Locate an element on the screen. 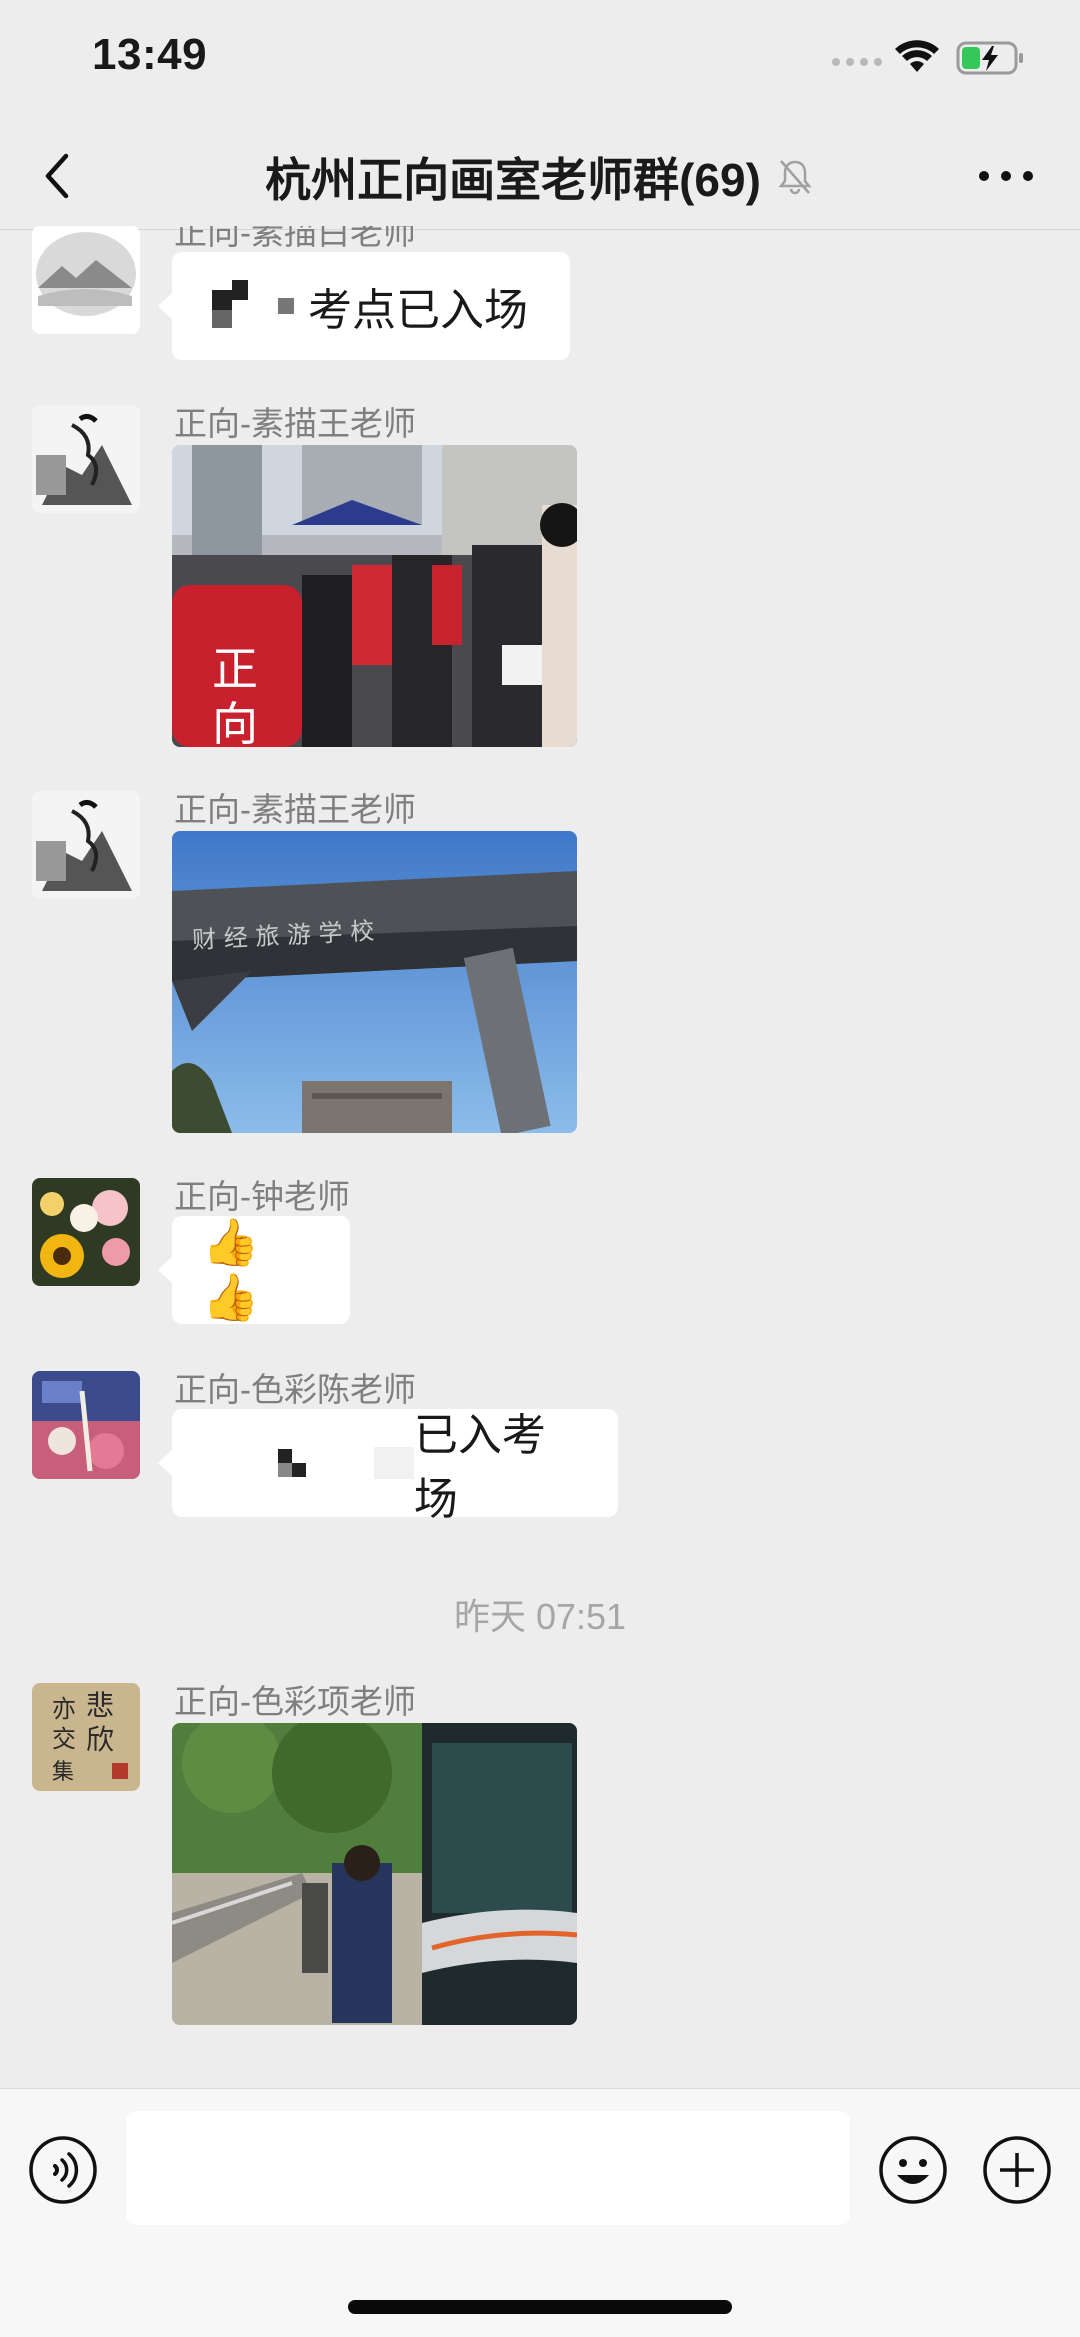 The image size is (1080, 2337). avatar: 悲 欣 亦 交 集 is located at coordinates (86, 1737).